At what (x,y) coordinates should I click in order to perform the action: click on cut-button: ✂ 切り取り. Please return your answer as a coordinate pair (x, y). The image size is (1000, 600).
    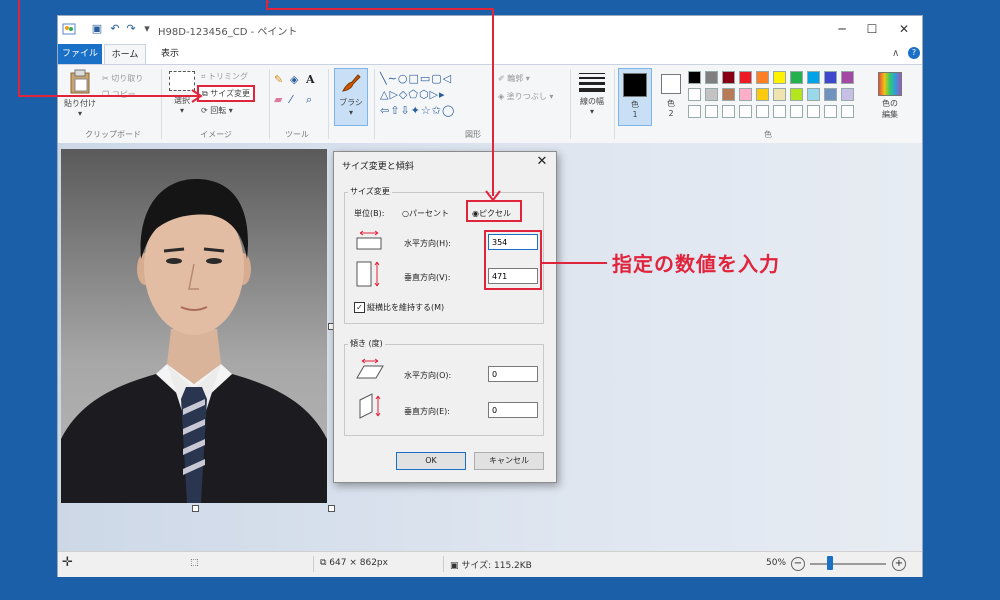
    Looking at the image, I should click on (122, 78).